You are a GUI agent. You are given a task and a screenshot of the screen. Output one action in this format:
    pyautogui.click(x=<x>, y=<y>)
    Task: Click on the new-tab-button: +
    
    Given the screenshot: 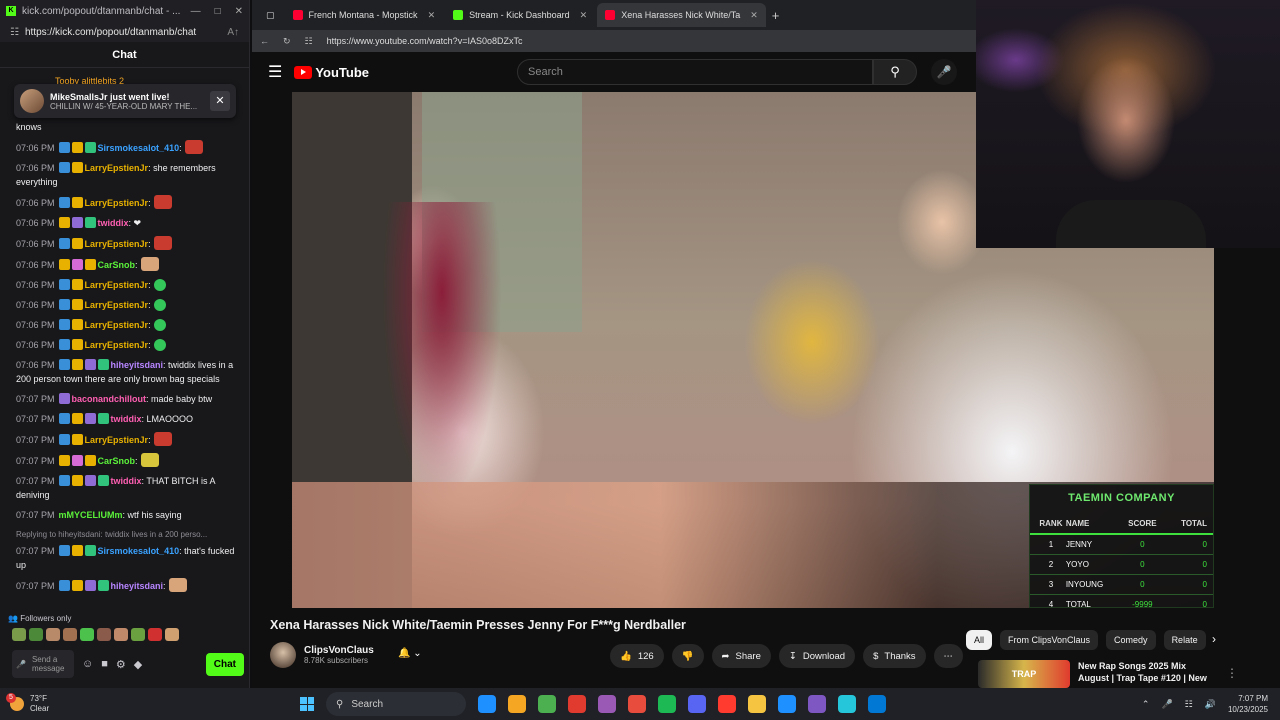 What is the action you would take?
    pyautogui.click(x=776, y=15)
    